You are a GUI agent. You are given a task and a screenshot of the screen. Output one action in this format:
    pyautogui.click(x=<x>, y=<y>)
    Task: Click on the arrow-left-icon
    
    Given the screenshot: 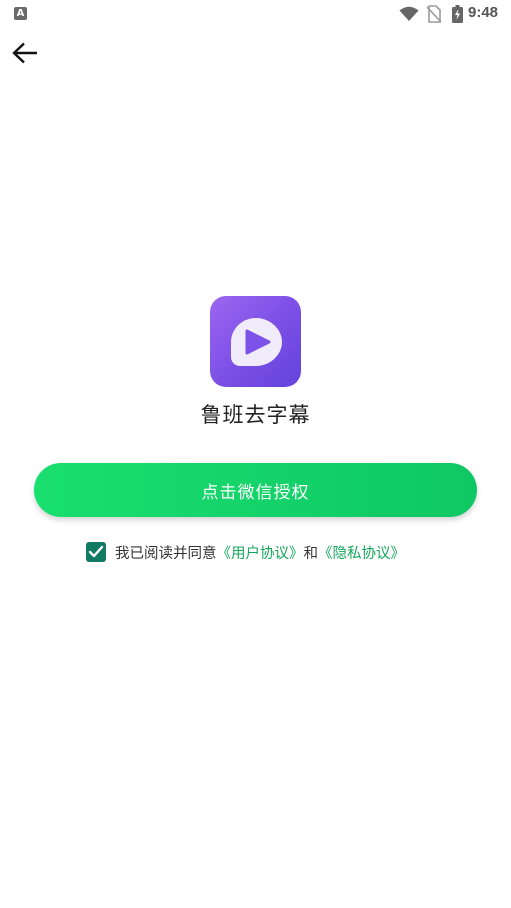 What is the action you would take?
    pyautogui.click(x=24, y=53)
    